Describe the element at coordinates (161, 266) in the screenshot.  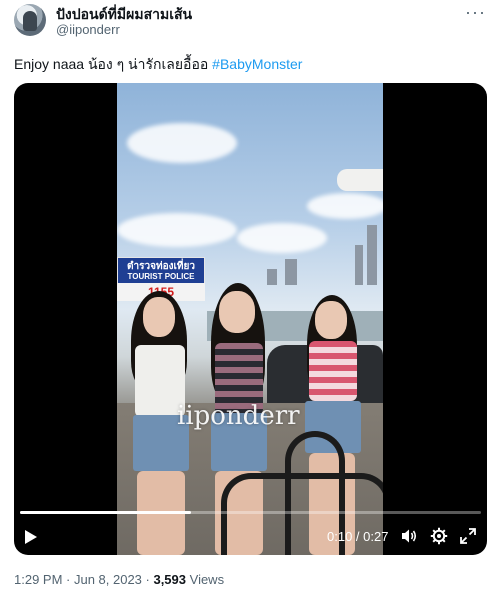
I see `sign-title: ตำรวจท่องเที่ยว` at that location.